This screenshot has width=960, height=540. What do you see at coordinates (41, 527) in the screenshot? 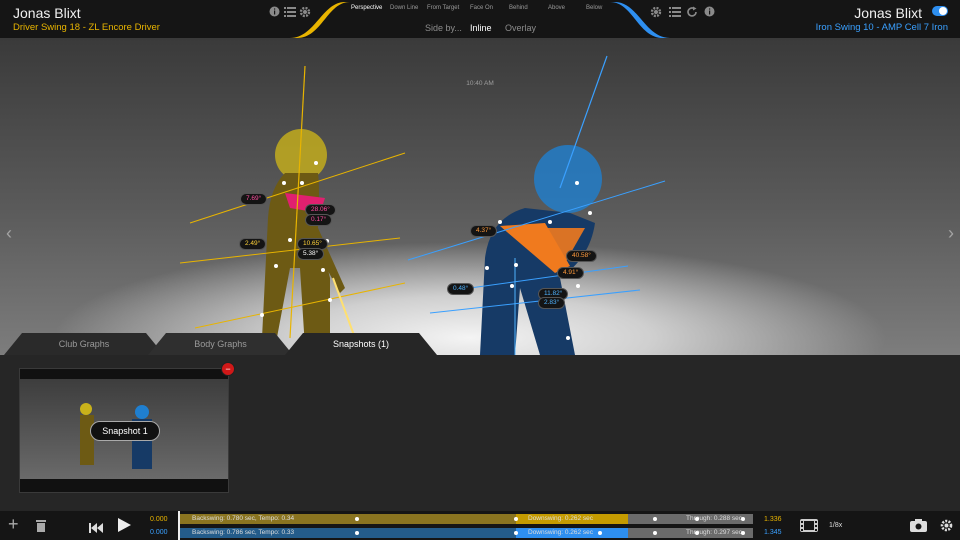
I see `trash-icon` at bounding box center [41, 527].